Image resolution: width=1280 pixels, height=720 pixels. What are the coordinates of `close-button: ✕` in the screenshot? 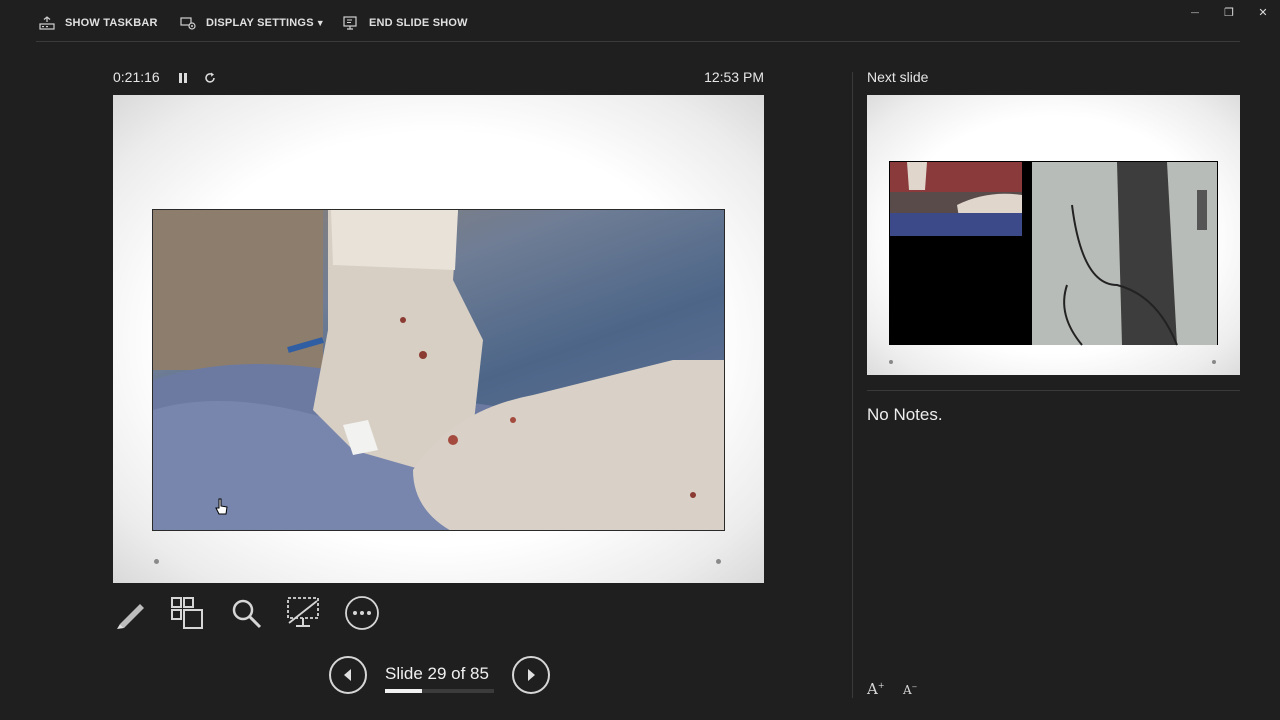 It's located at (1263, 12).